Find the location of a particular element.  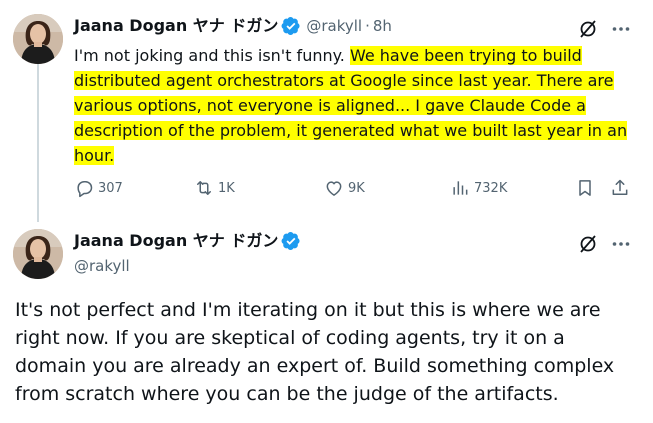

views-button: 732K is located at coordinates (478, 188).